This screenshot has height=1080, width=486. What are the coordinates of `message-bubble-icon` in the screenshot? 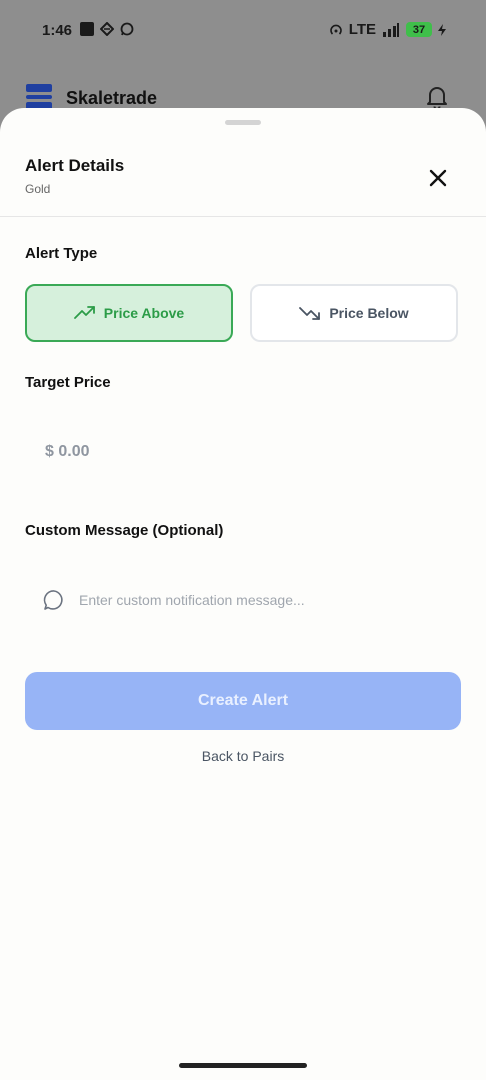 It's located at (53, 600).